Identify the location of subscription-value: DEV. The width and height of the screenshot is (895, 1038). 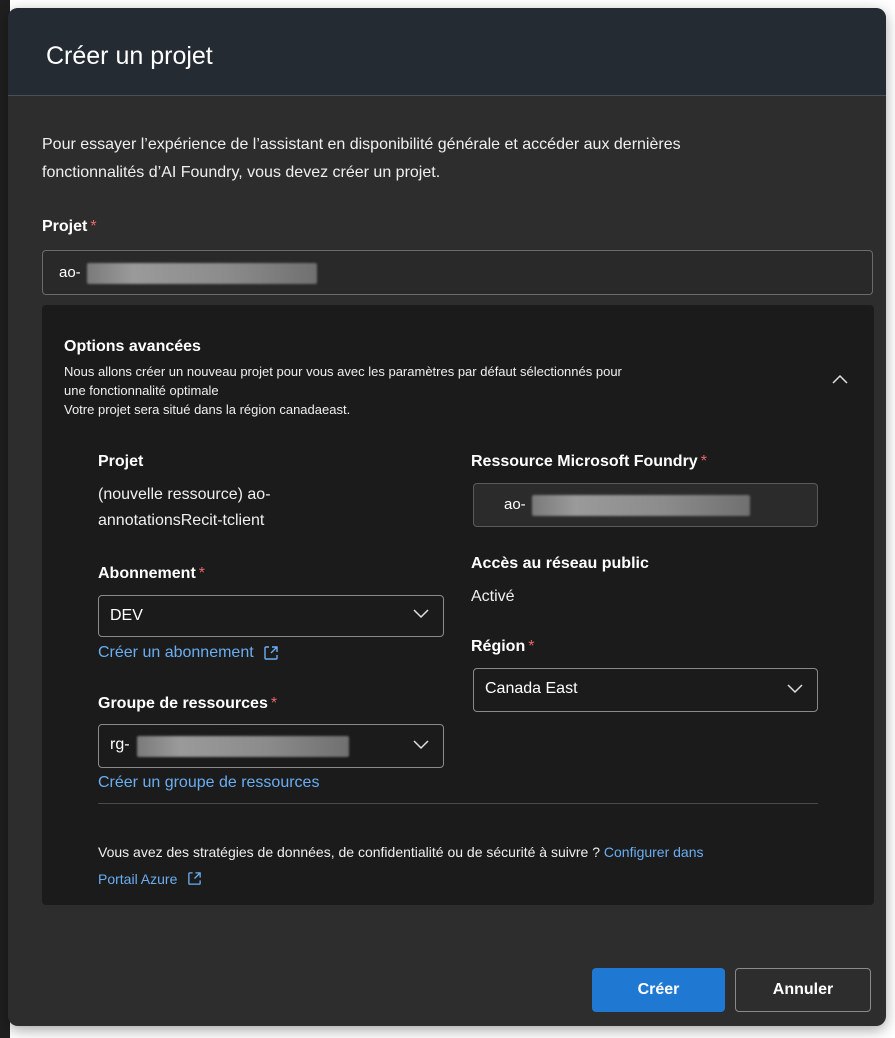
(126, 615).